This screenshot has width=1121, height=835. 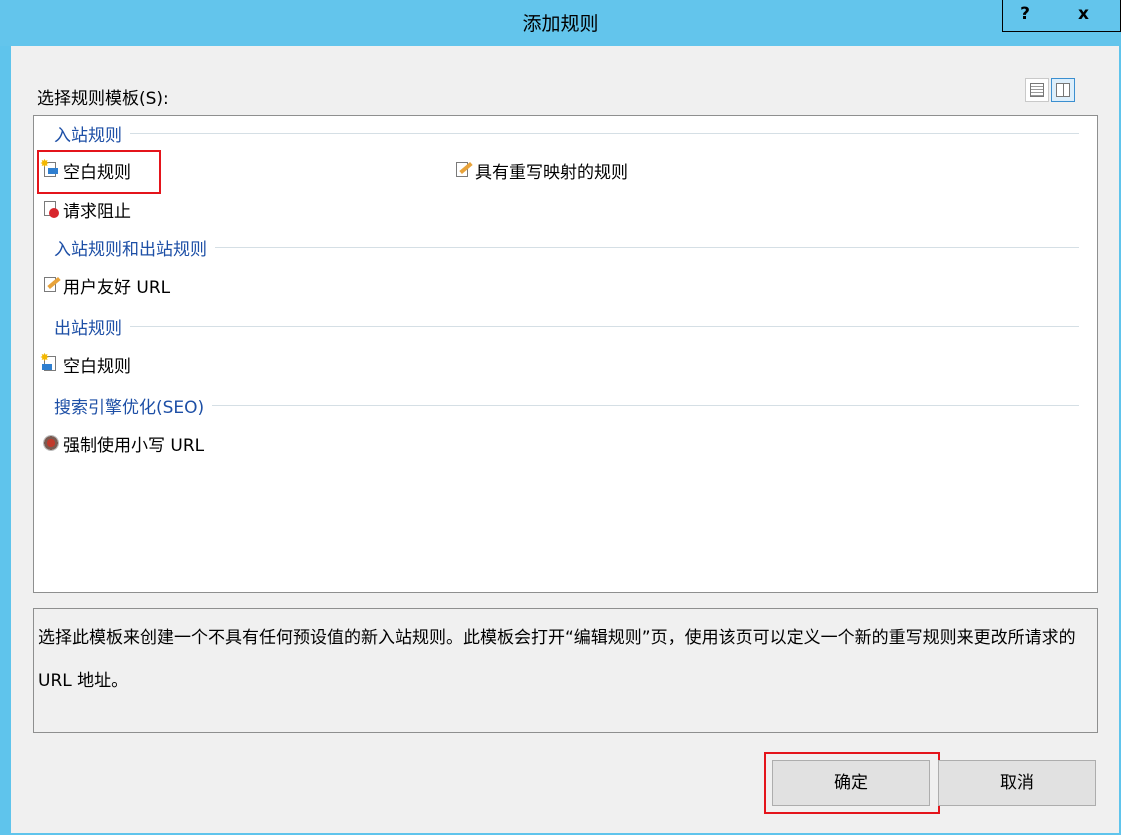 I want to click on ok-button: 确定, so click(x=851, y=783).